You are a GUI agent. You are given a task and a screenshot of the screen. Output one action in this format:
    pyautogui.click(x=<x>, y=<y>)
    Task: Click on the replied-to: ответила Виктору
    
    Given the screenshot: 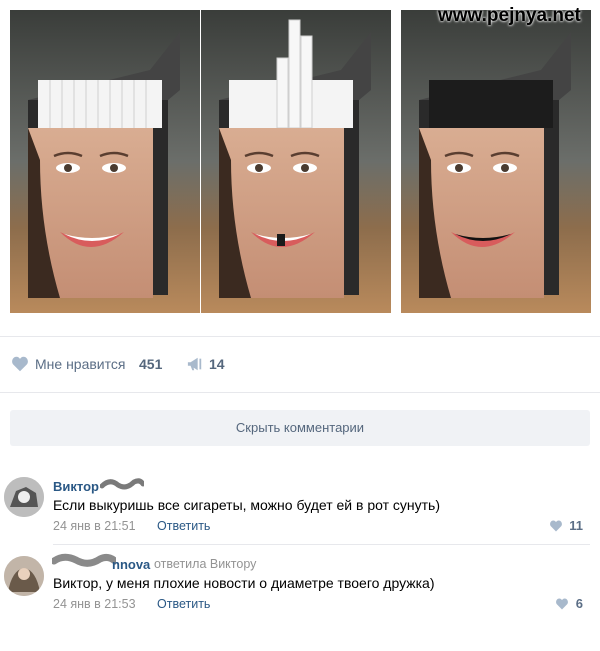 What is the action you would take?
    pyautogui.click(x=205, y=564)
    